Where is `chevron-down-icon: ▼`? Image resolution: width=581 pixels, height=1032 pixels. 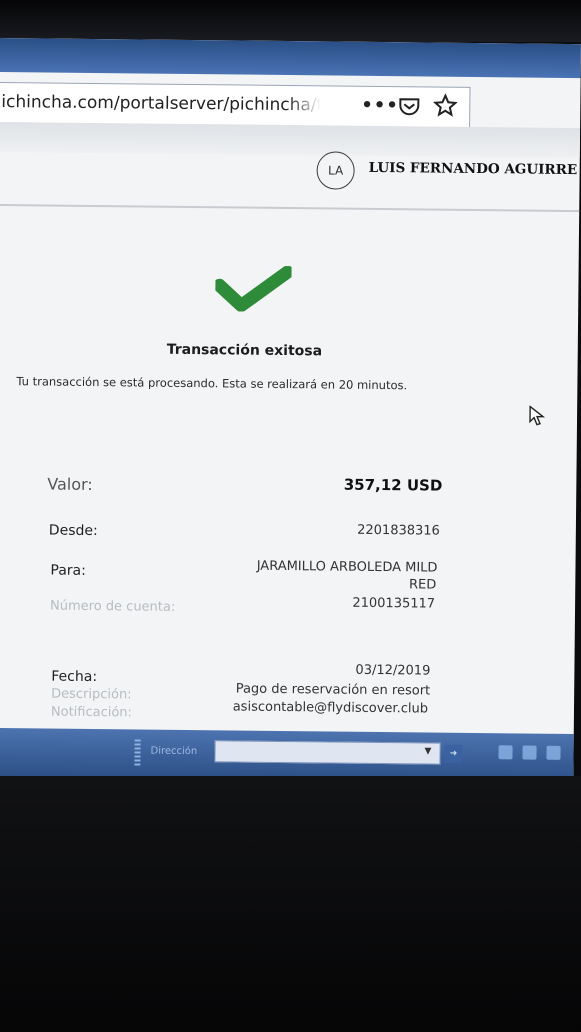 chevron-down-icon: ▼ is located at coordinates (427, 751).